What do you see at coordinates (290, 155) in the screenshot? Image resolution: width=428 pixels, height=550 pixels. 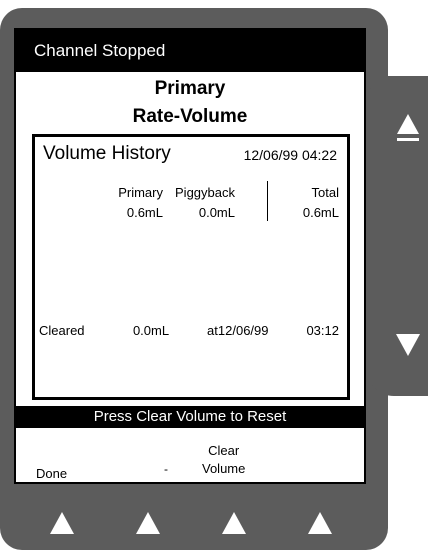 I see `history-datetime: 12/06/99 04:22` at bounding box center [290, 155].